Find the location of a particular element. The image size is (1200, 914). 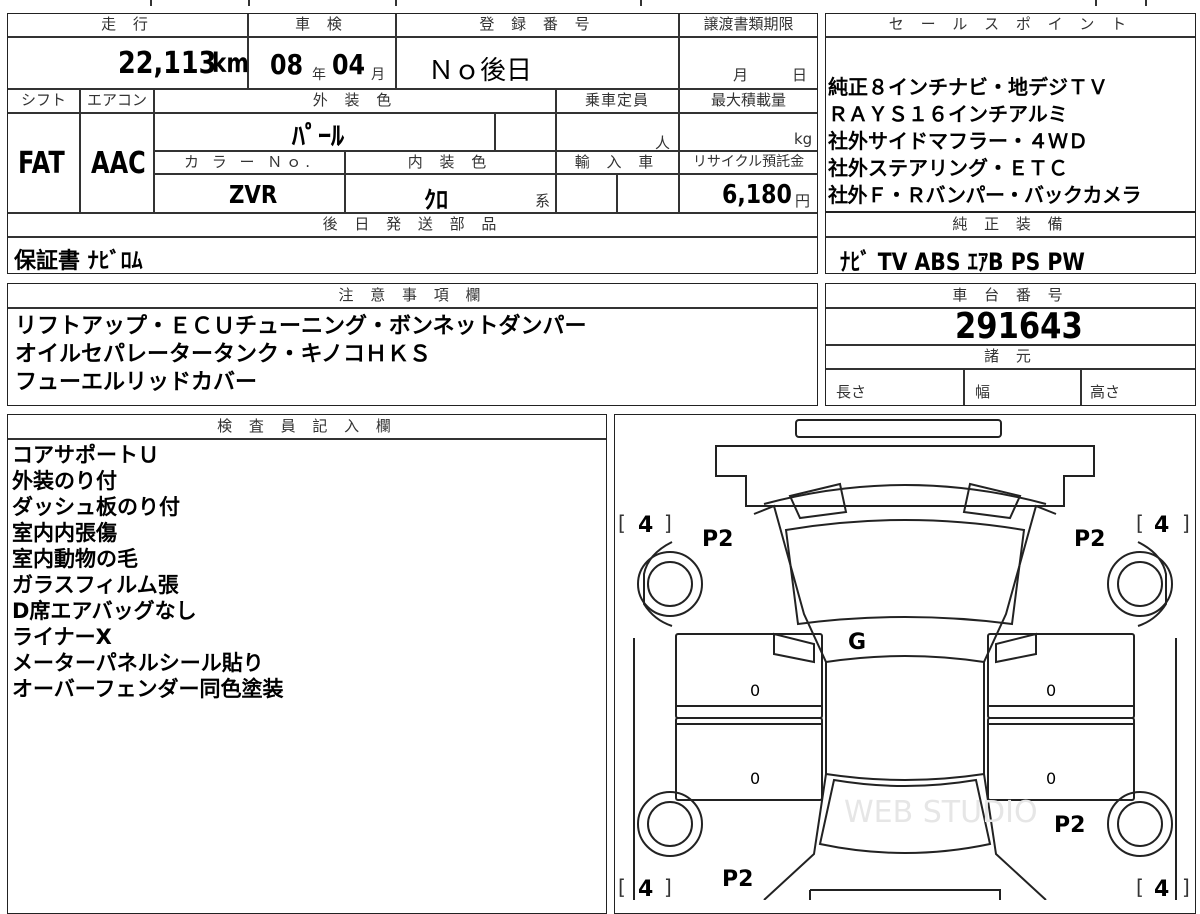

sales-point: 社外Ｆ・Ｒバンパー・バックカメラ is located at coordinates (985, 195).